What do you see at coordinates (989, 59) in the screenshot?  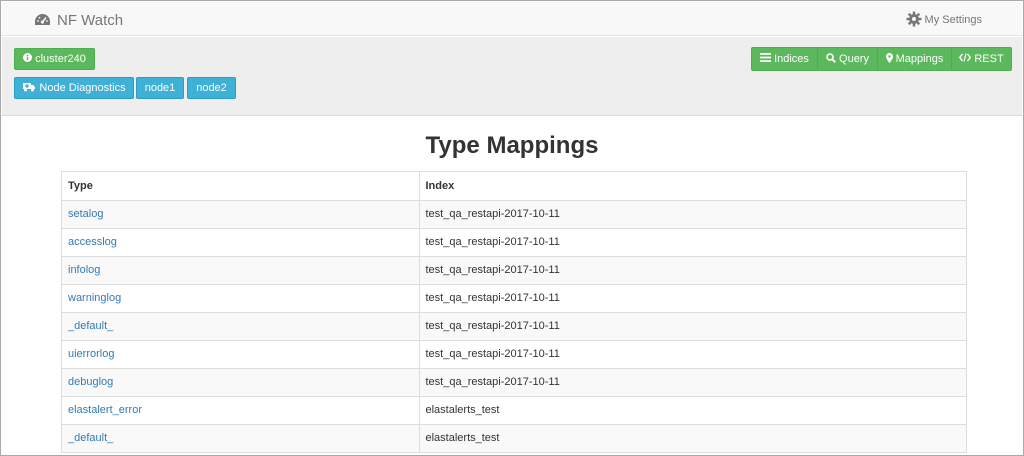 I see `rest-label: REST` at bounding box center [989, 59].